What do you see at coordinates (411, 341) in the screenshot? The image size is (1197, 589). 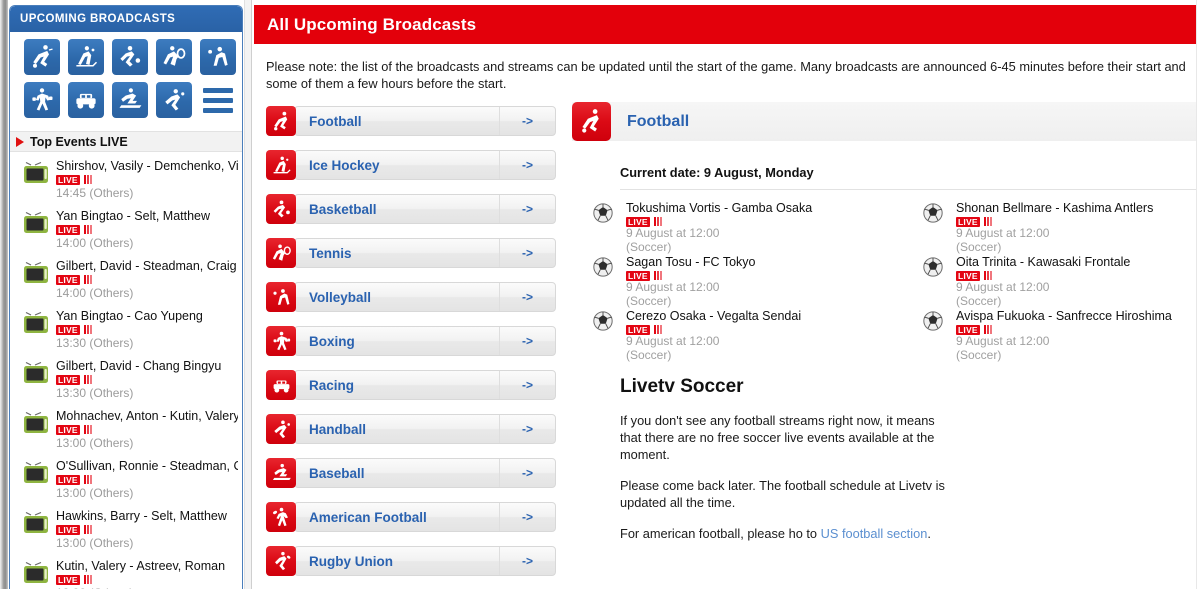 I see `sport-button-boxing: Boxing ->` at bounding box center [411, 341].